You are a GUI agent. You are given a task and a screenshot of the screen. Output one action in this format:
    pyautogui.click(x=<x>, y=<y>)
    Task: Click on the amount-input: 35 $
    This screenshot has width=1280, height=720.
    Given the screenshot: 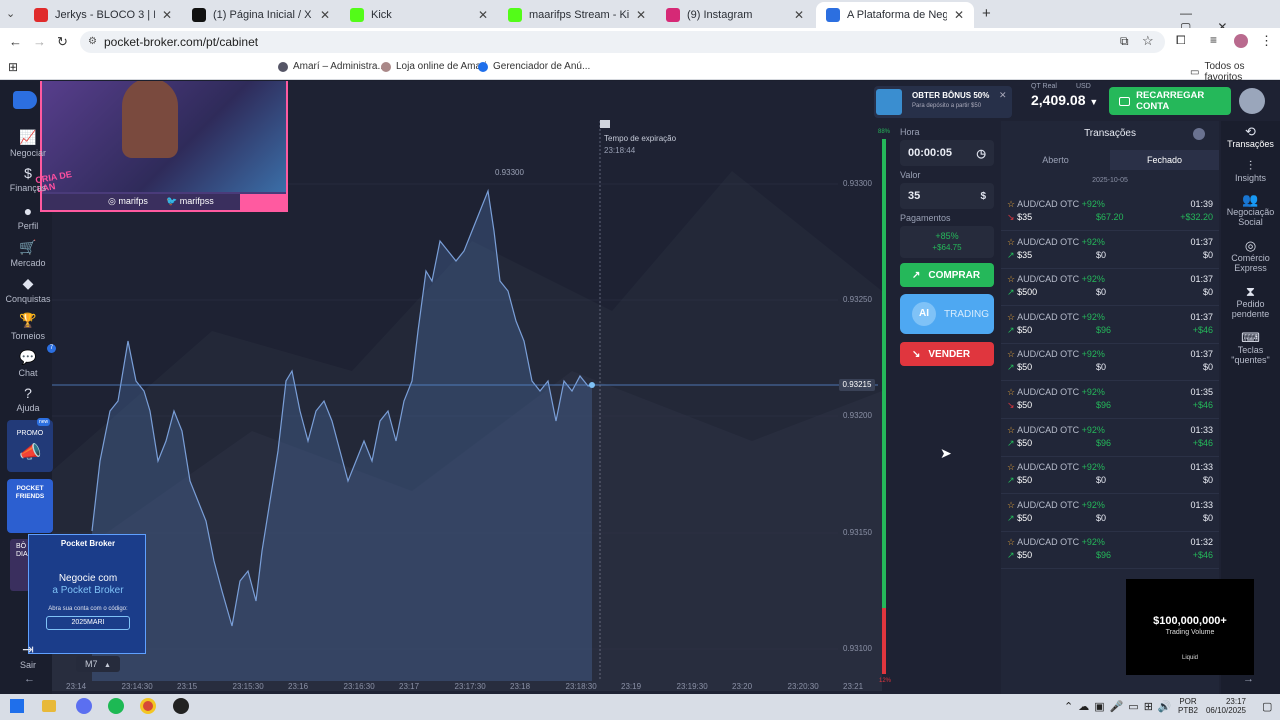 What is the action you would take?
    pyautogui.click(x=947, y=196)
    